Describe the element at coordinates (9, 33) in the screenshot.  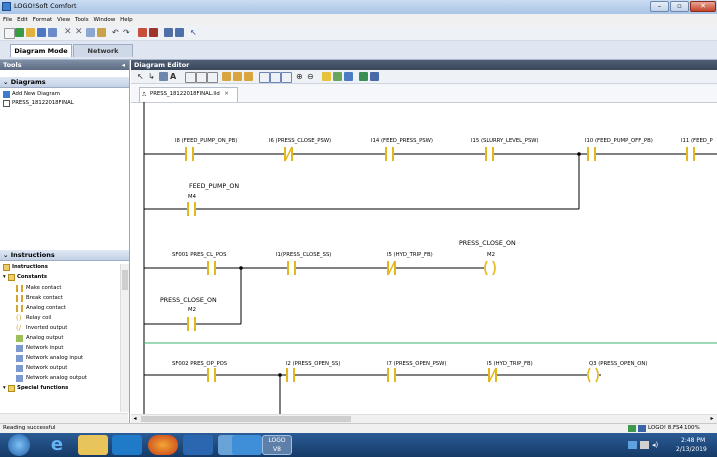
I see `new-icon` at that location.